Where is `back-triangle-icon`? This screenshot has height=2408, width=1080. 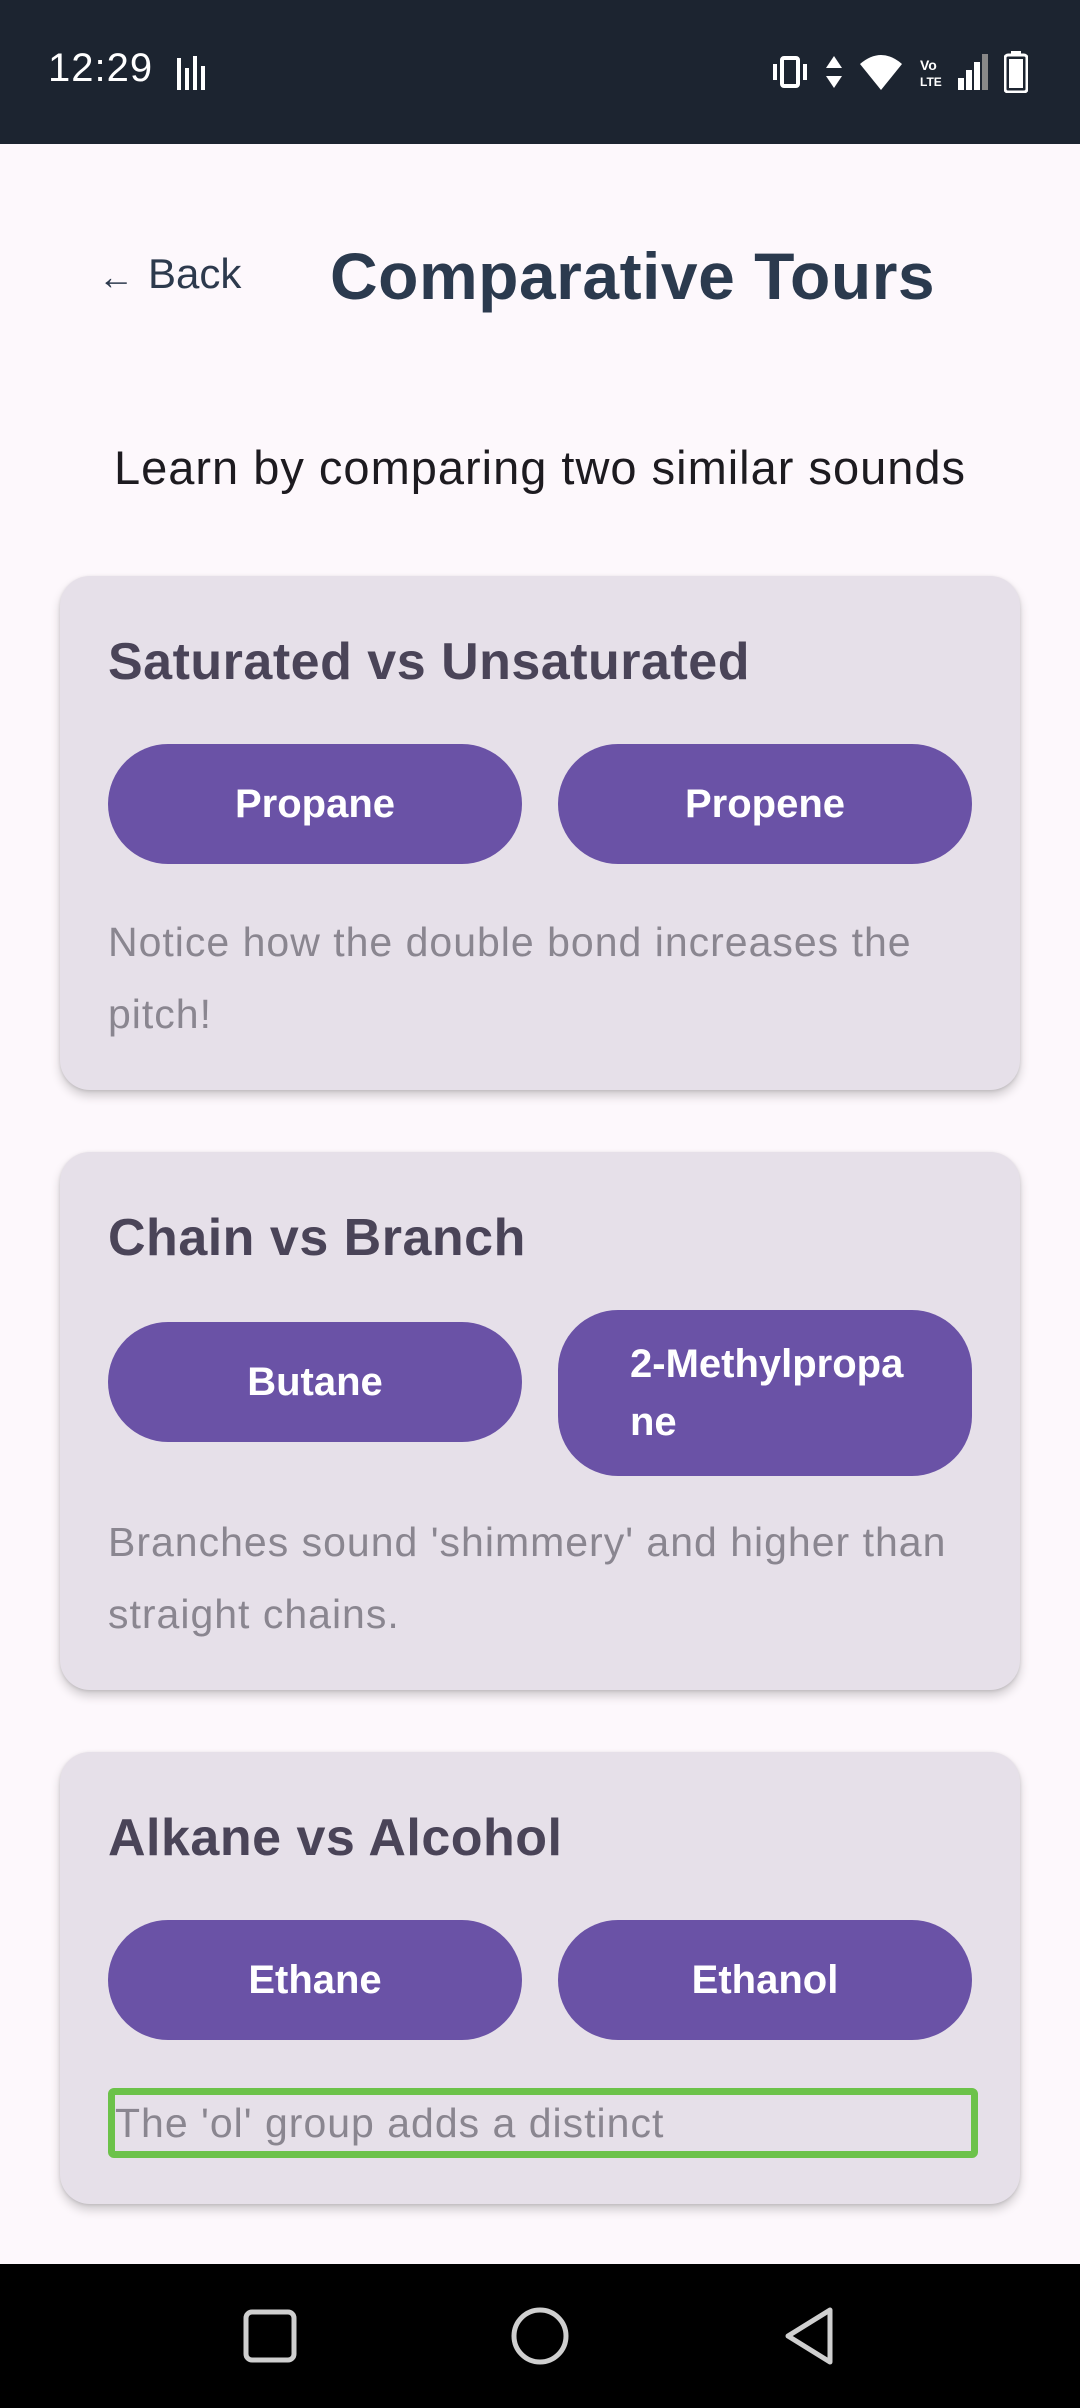
back-triangle-icon is located at coordinates (810, 2336).